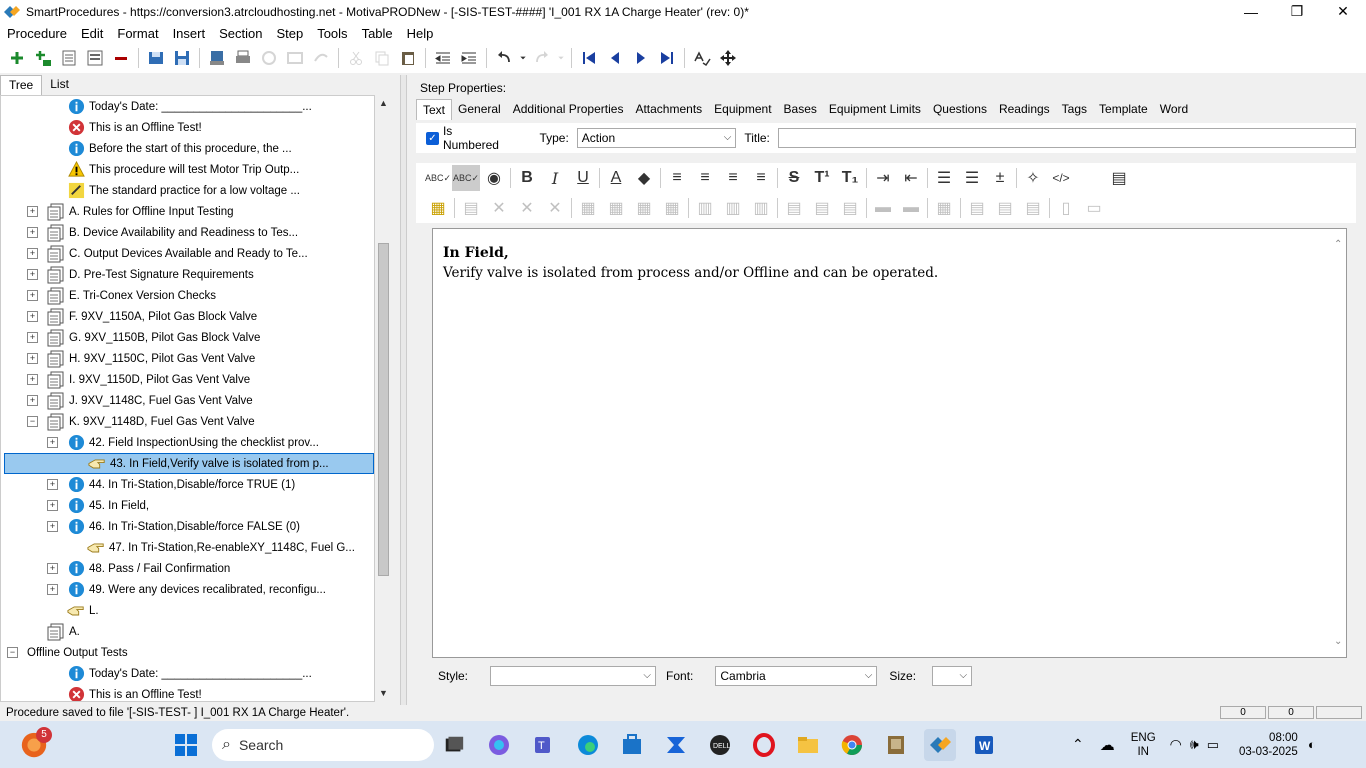 Image resolution: width=1366 pixels, height=768 pixels. Describe the element at coordinates (733, 208) in the screenshot. I see `insert-col-right-icon: ▥` at that location.